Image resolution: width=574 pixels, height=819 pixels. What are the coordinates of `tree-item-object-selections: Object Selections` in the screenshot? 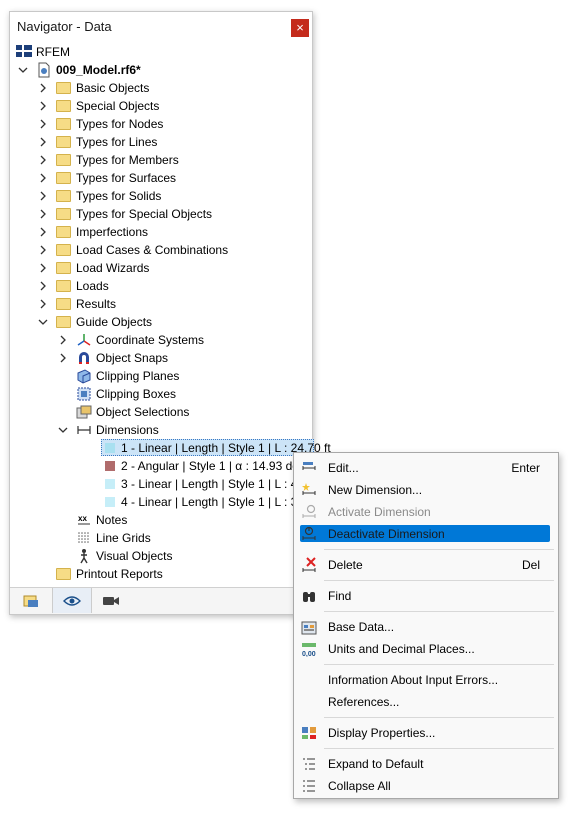 It's located at (161, 412).